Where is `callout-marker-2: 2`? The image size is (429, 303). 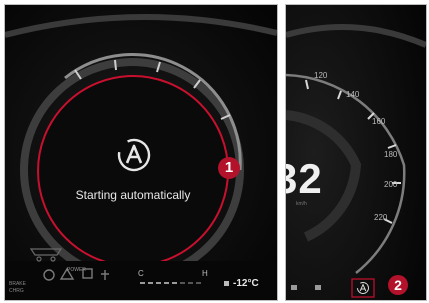 callout-marker-2: 2 is located at coordinates (398, 285).